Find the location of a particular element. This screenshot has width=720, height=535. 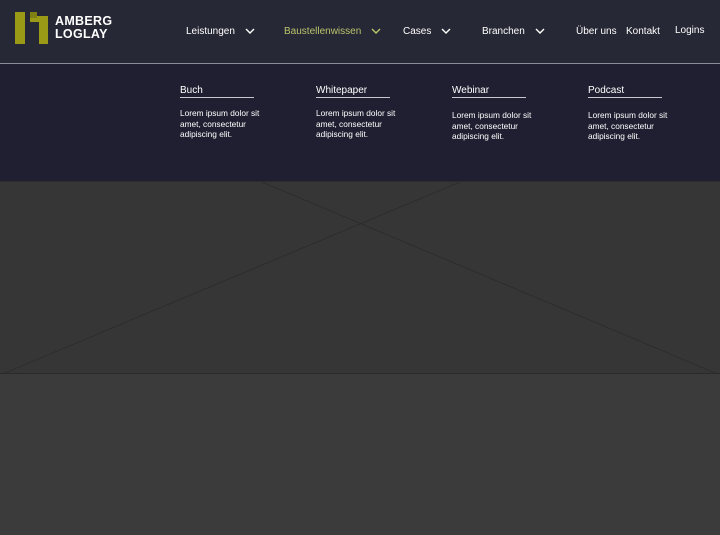

nav-item-branchen: Branchen is located at coordinates (513, 31).